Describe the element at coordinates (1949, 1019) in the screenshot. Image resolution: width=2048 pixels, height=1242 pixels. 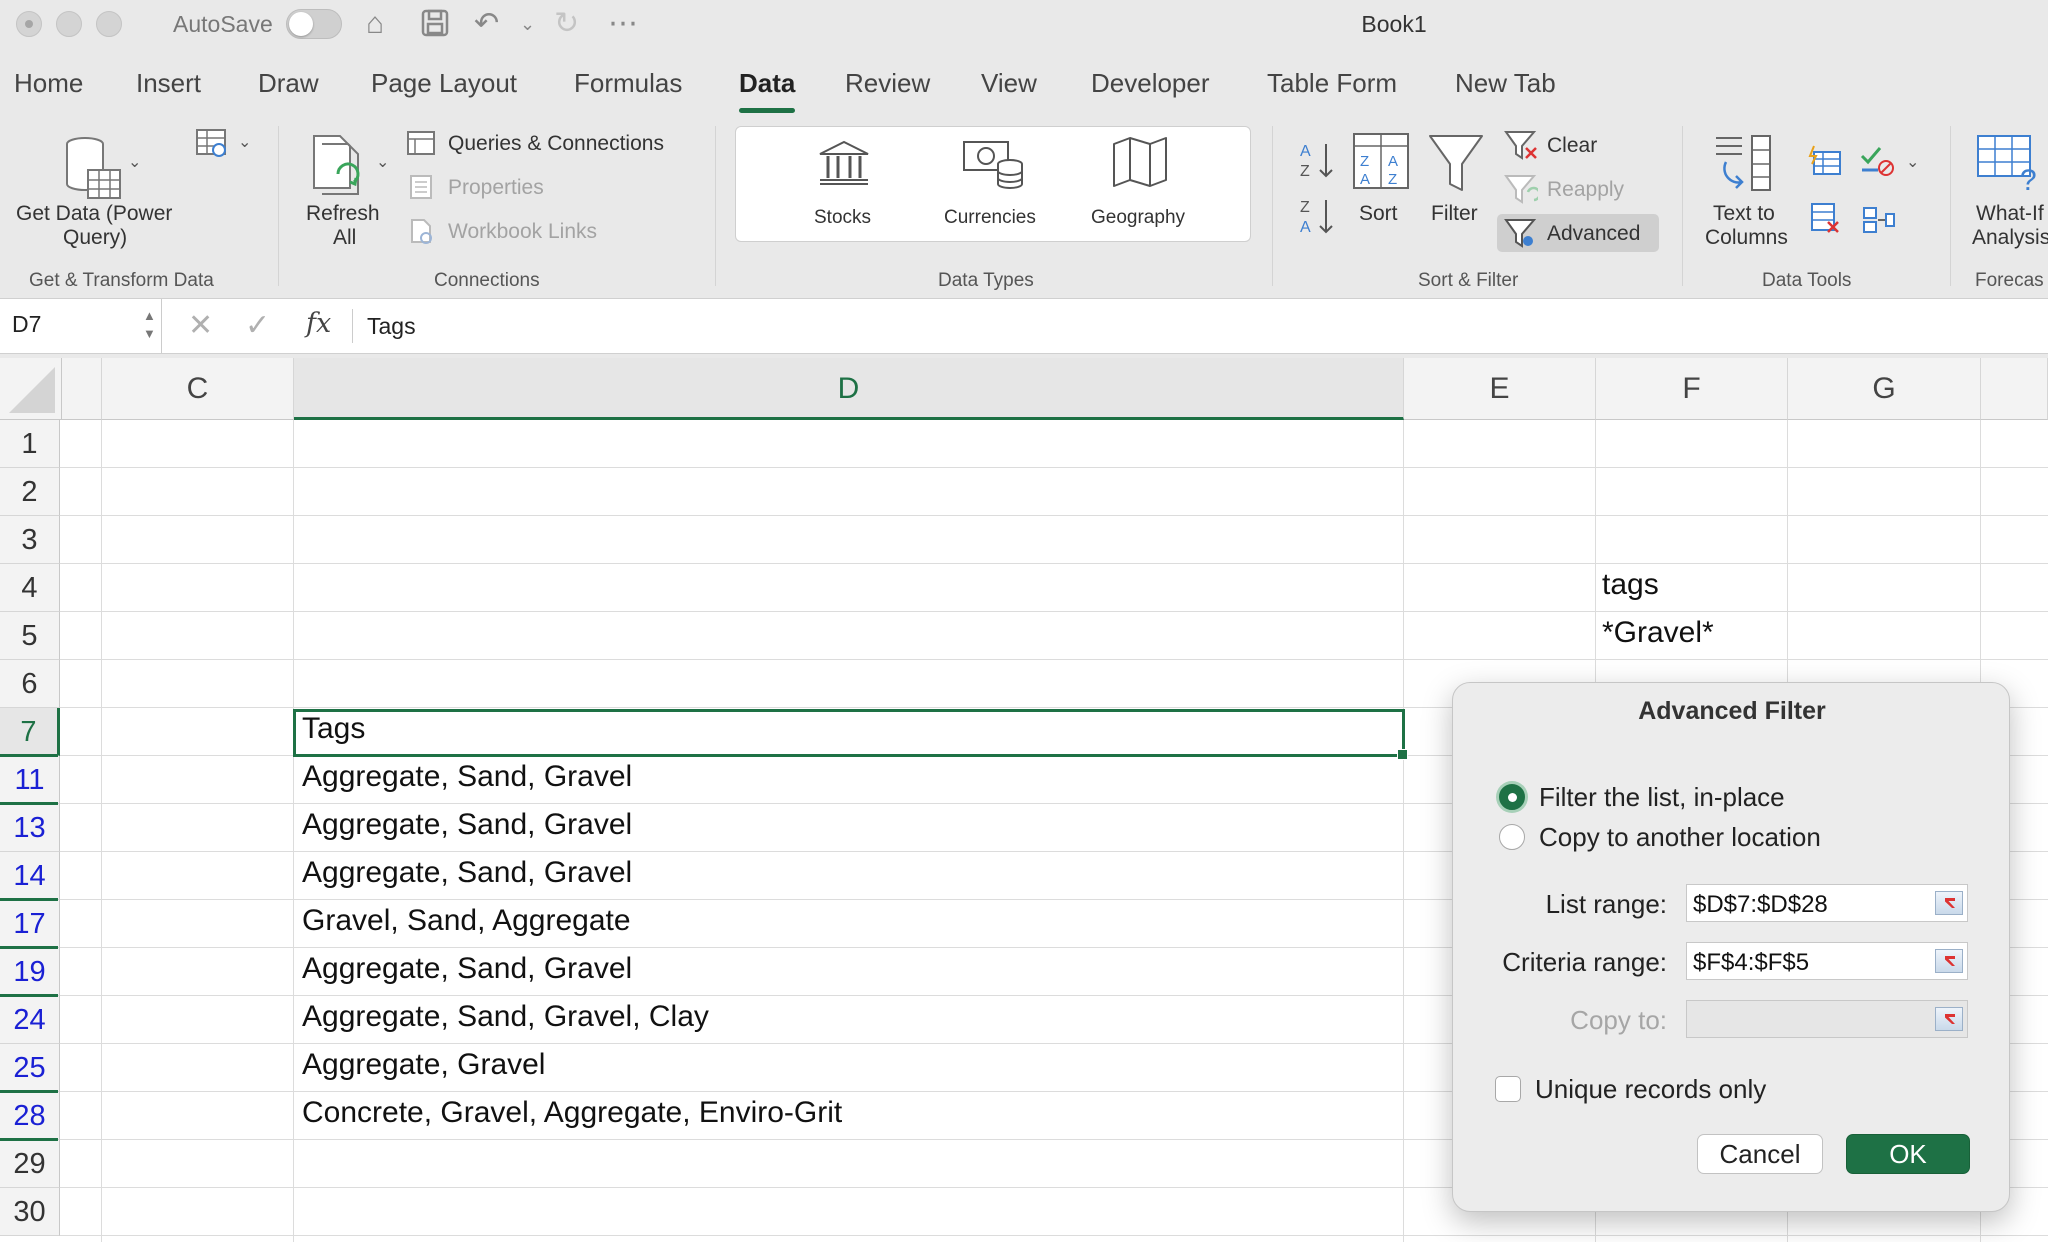
I see `copy-to-collapse-icon` at that location.